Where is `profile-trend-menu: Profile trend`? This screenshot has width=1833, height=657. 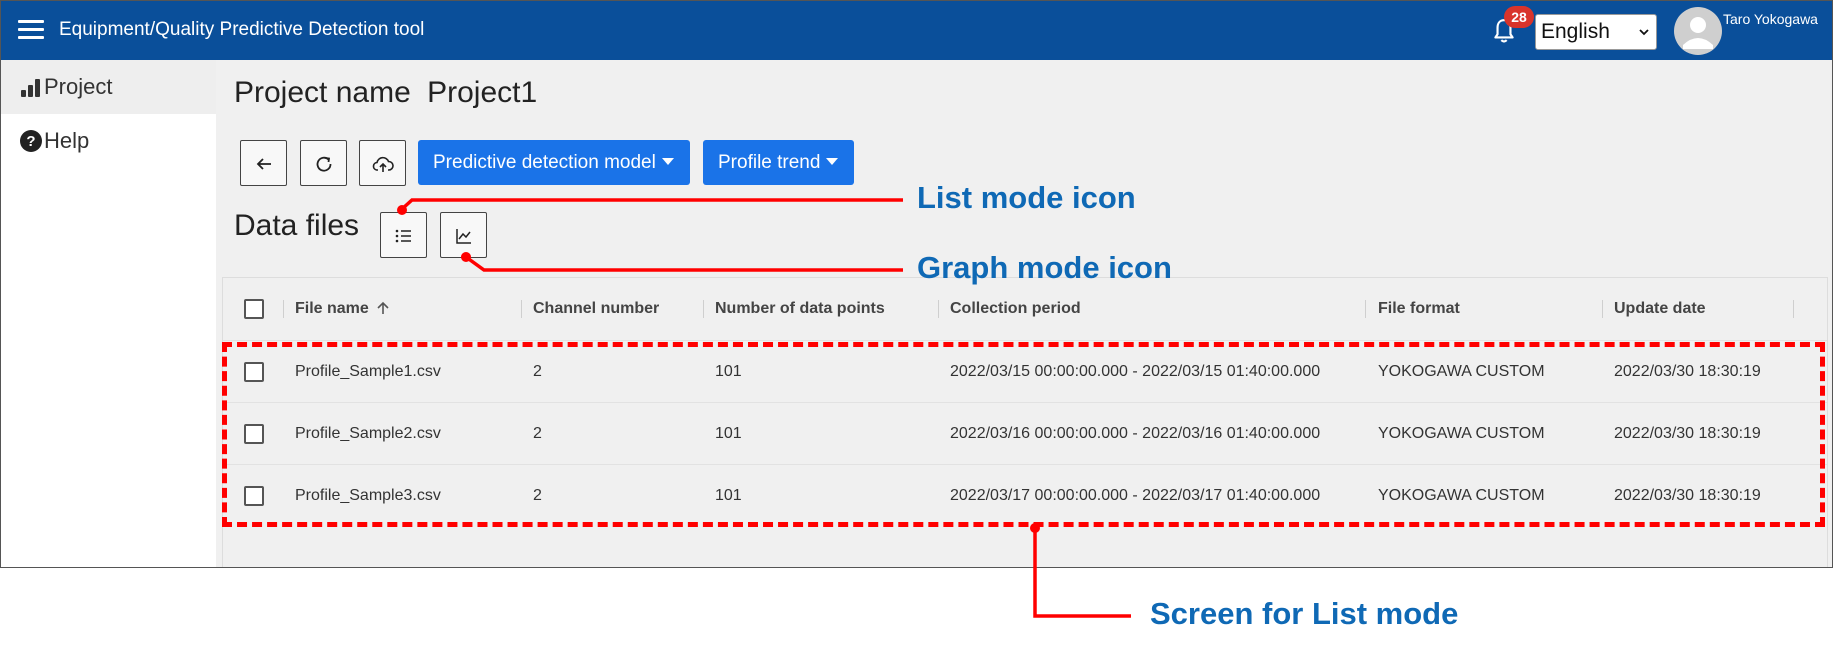 profile-trend-menu: Profile trend is located at coordinates (778, 162).